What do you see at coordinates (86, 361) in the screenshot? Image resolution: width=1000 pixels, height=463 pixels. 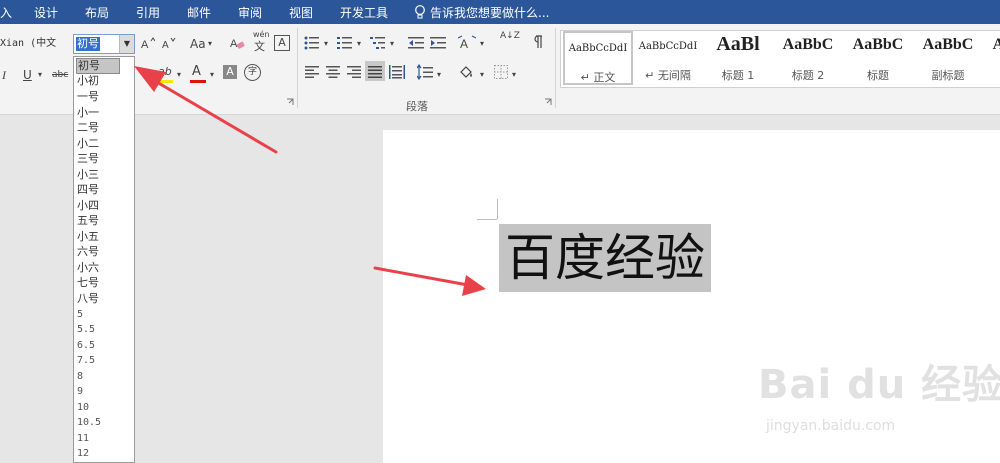 I see `font-size-option: 7.5` at bounding box center [86, 361].